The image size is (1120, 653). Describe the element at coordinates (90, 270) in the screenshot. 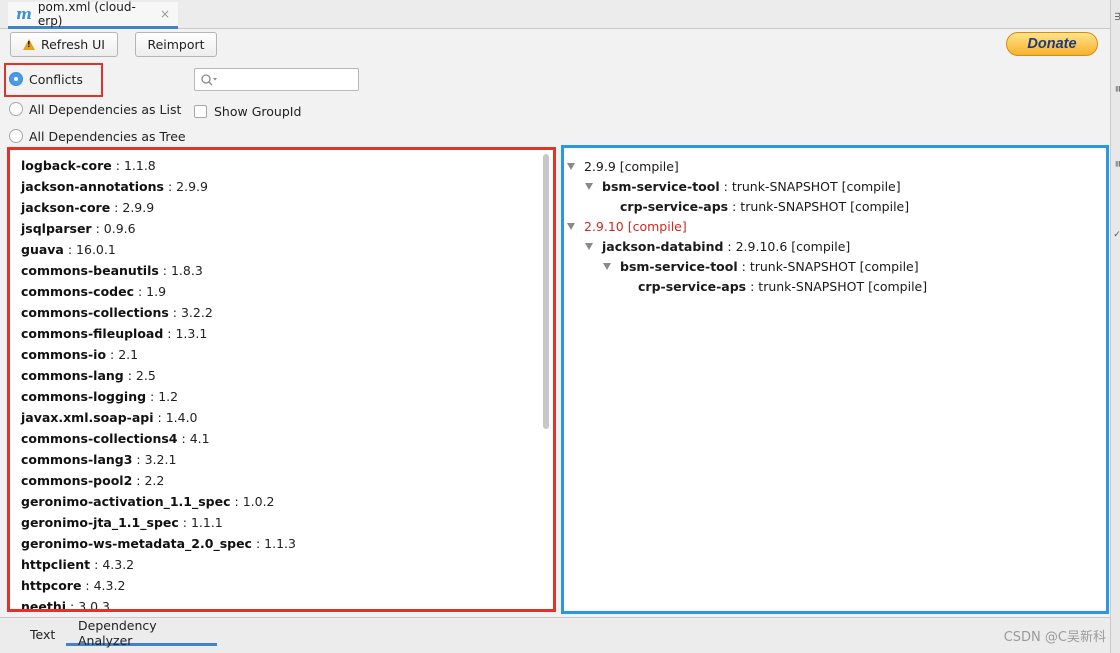

I see `dependency-name: commons-beanutils` at that location.